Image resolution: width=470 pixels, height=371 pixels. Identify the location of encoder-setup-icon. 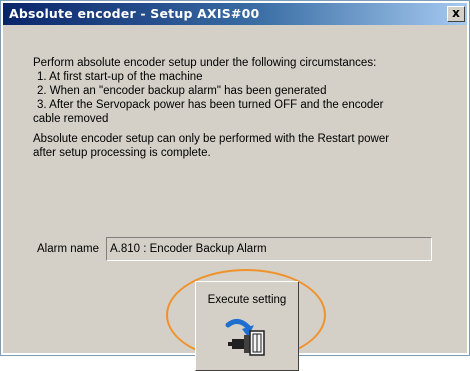
(245, 337).